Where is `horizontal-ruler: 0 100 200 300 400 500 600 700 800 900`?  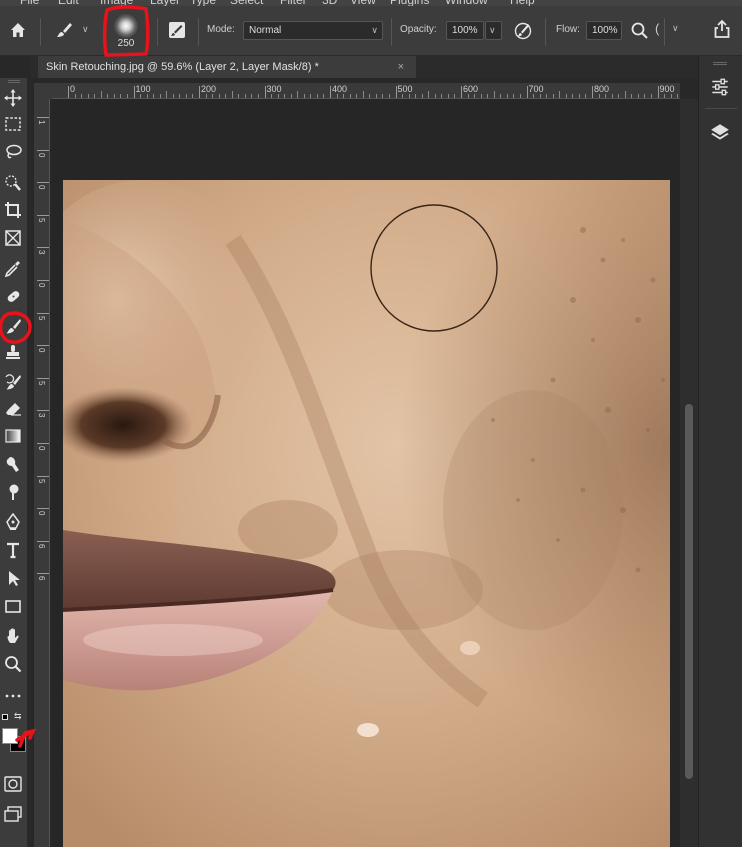
horizontal-ruler: 0 100 200 300 400 500 600 700 800 900 is located at coordinates (366, 91).